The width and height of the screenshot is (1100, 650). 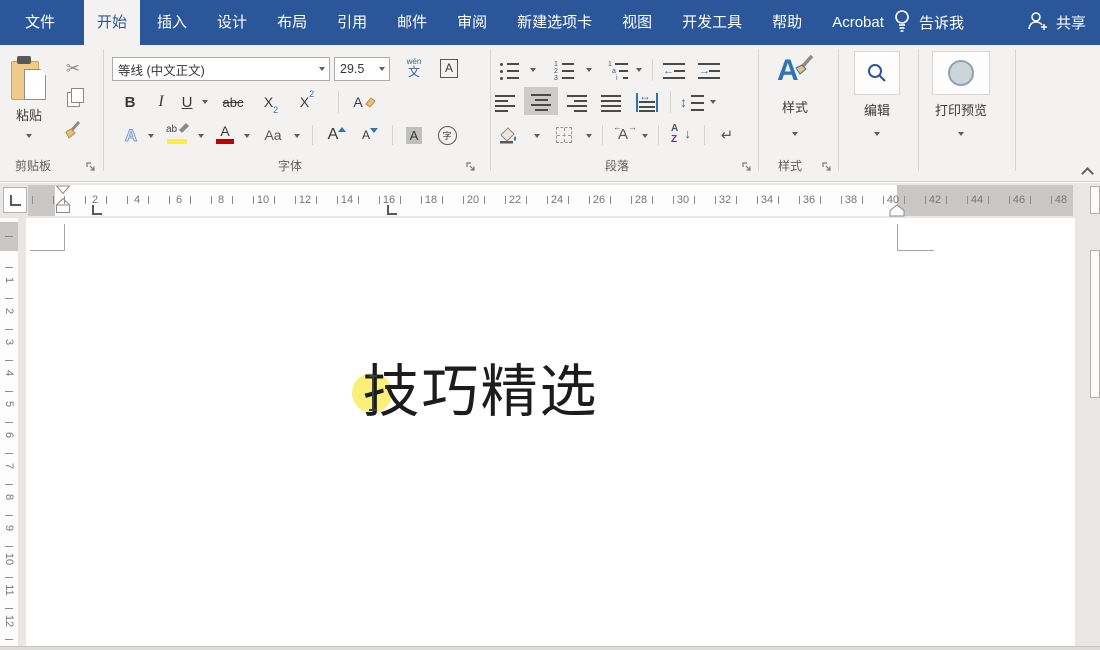 What do you see at coordinates (1056, 22) in the screenshot?
I see `share-button: 共享` at bounding box center [1056, 22].